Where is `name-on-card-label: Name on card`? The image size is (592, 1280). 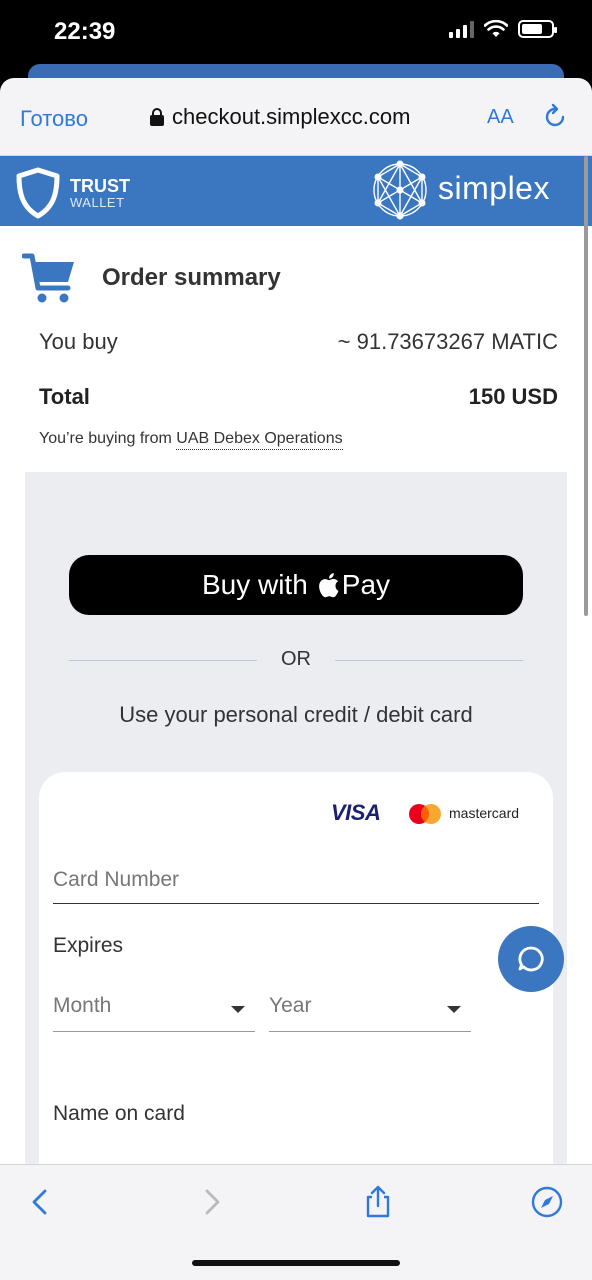 name-on-card-label: Name on card is located at coordinates (119, 1113).